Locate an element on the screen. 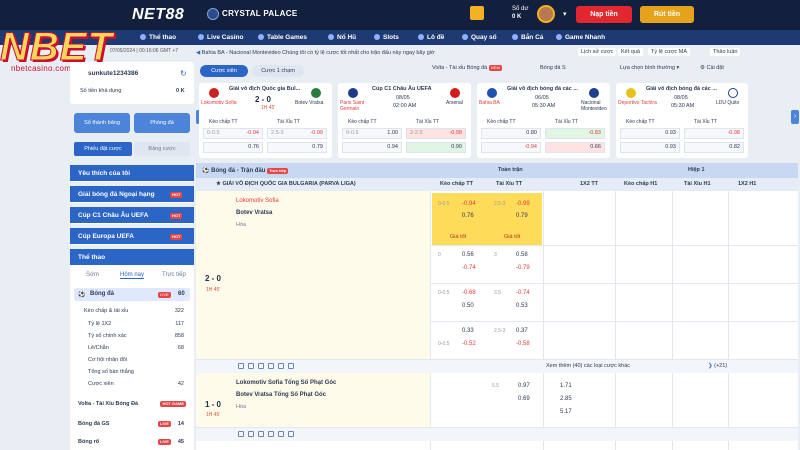 This screenshot has height=450, width=800. sidebar-favorites: Yêu thích của tôi is located at coordinates (132, 173).